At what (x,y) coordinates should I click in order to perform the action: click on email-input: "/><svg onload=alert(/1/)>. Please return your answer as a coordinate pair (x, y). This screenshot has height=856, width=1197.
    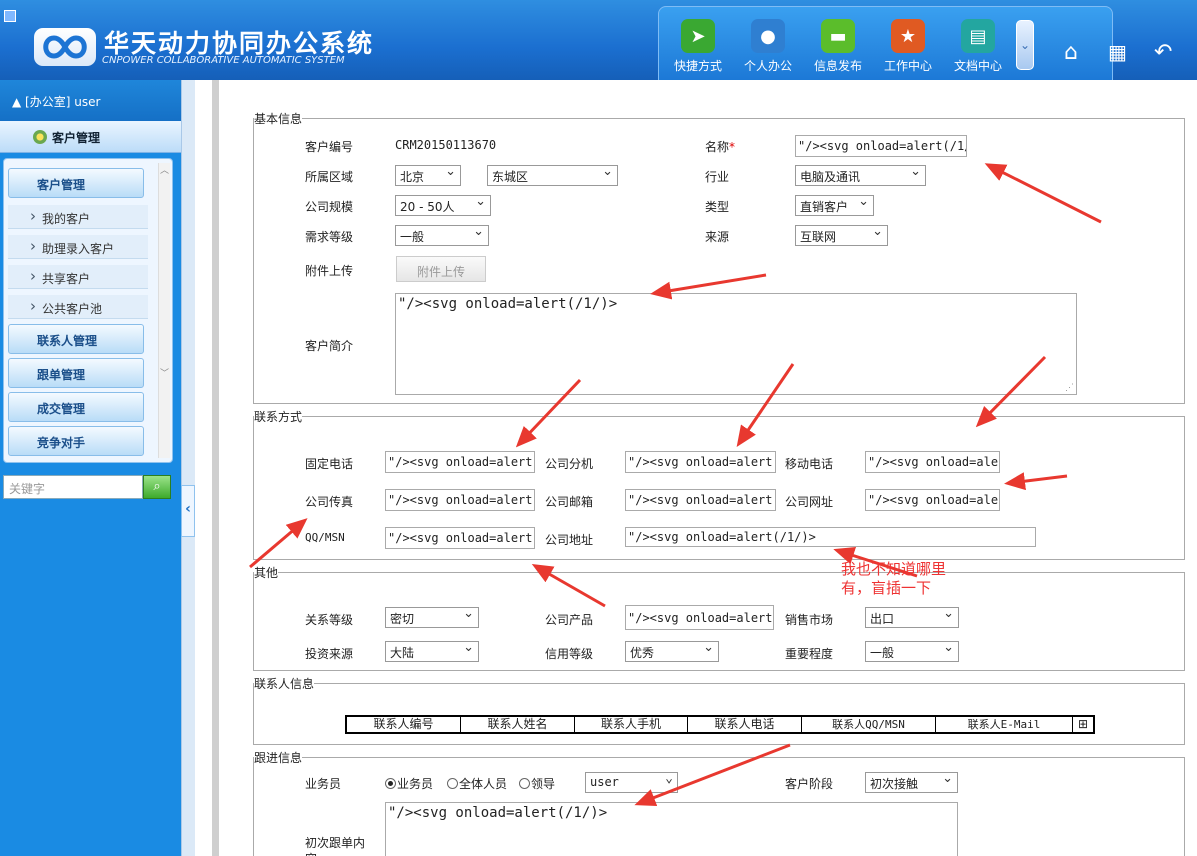
    Looking at the image, I should click on (700, 500).